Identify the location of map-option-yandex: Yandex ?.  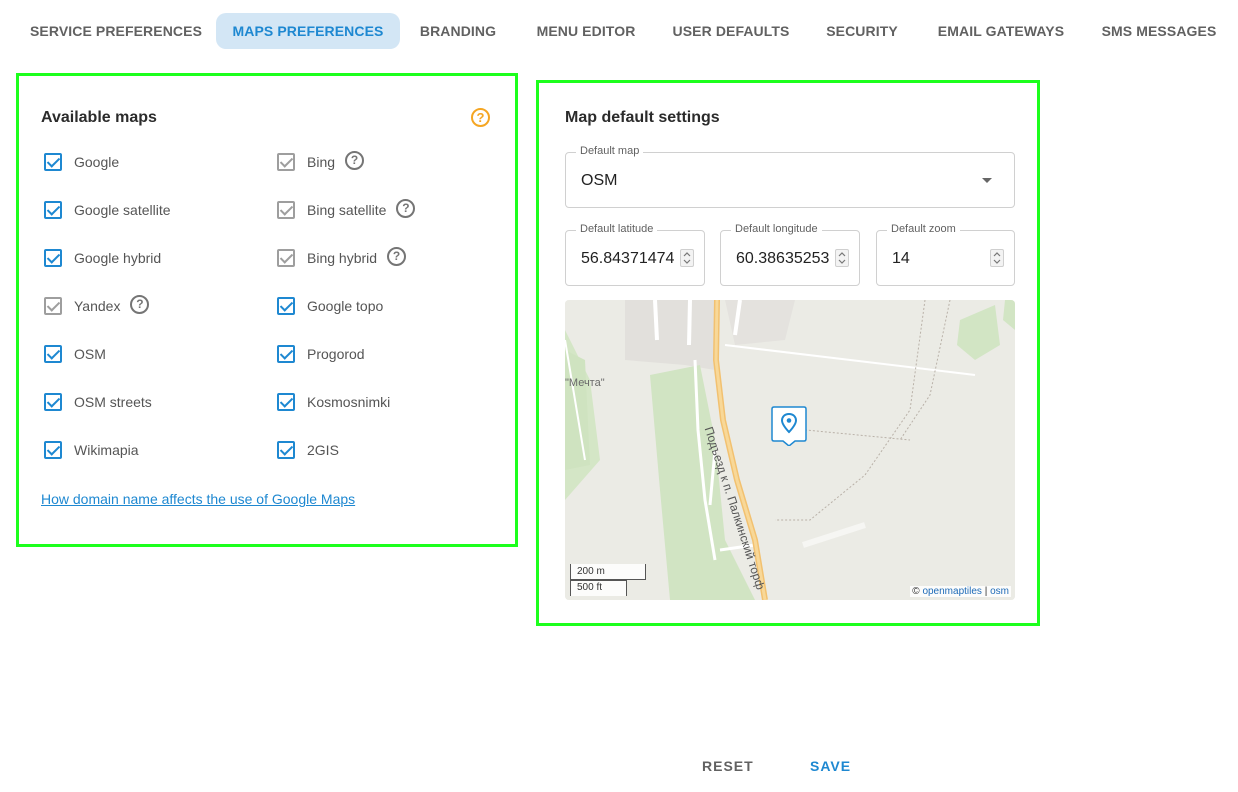
(97, 306).